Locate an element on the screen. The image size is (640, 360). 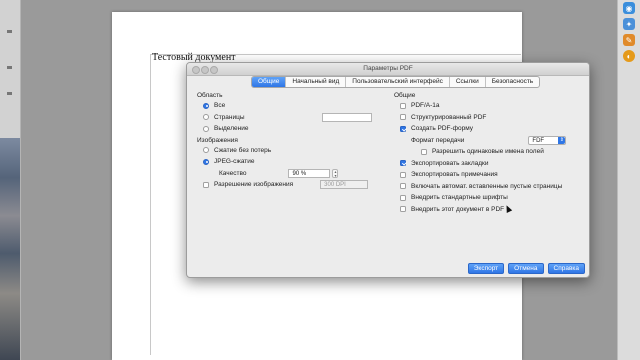
jpeg-radio is located at coordinates (206, 161).